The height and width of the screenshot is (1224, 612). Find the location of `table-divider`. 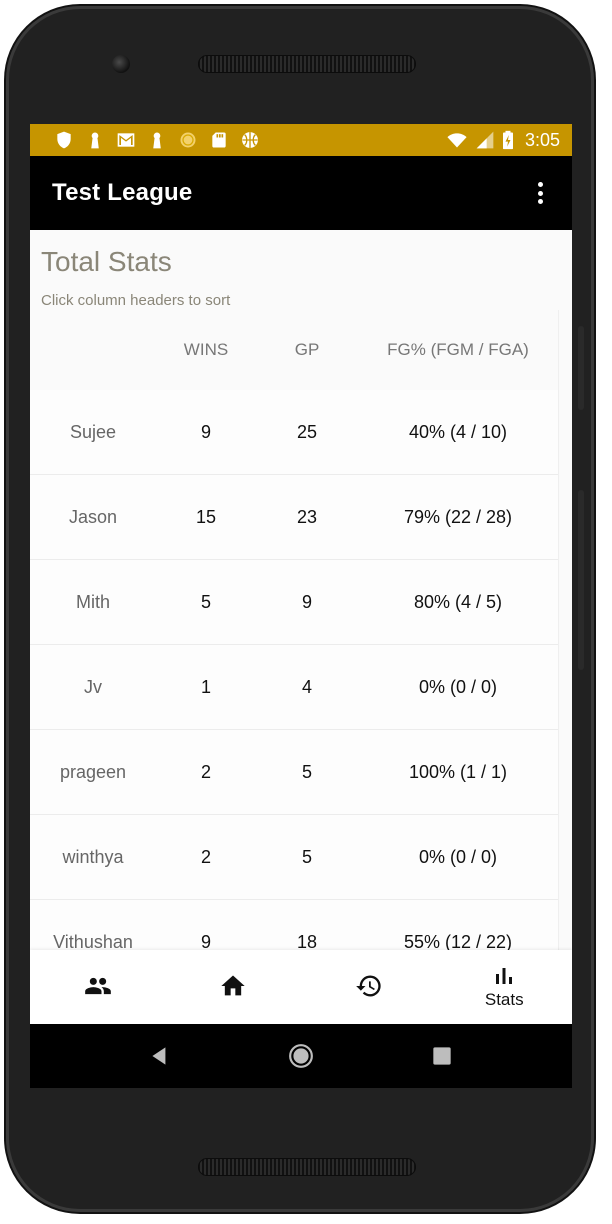

table-divider is located at coordinates (558, 630).